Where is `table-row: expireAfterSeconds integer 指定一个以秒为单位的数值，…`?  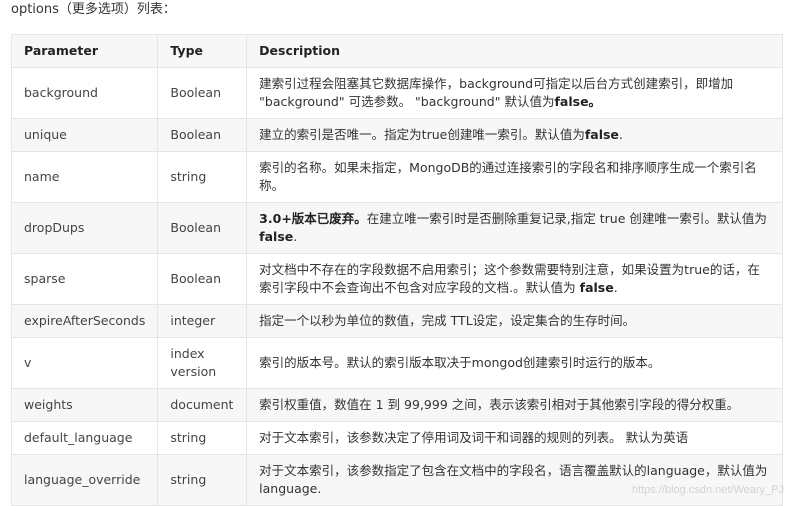
table-row: expireAfterSeconds integer 指定一个以秒为单位的数值，… is located at coordinates (397, 321).